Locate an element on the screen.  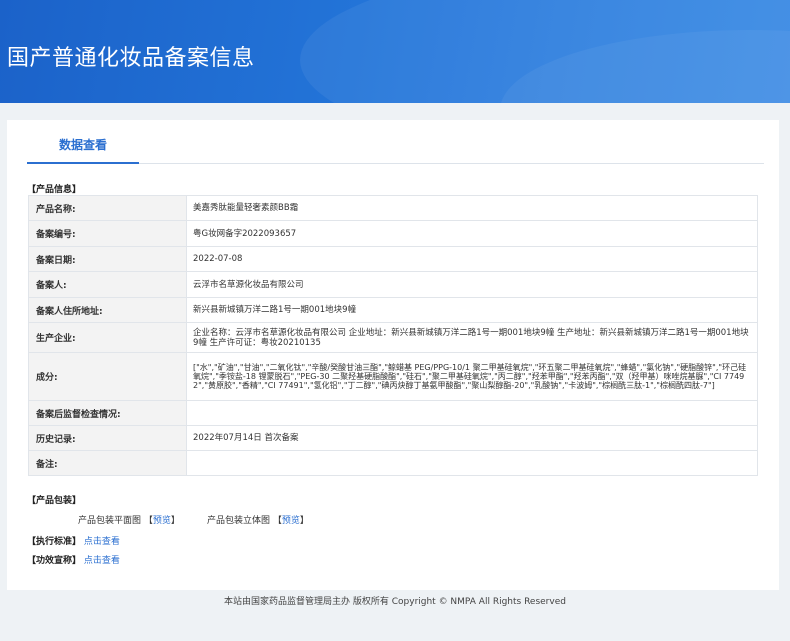
packaging-solid-label: 产品包装立体图 is located at coordinates (239, 521).